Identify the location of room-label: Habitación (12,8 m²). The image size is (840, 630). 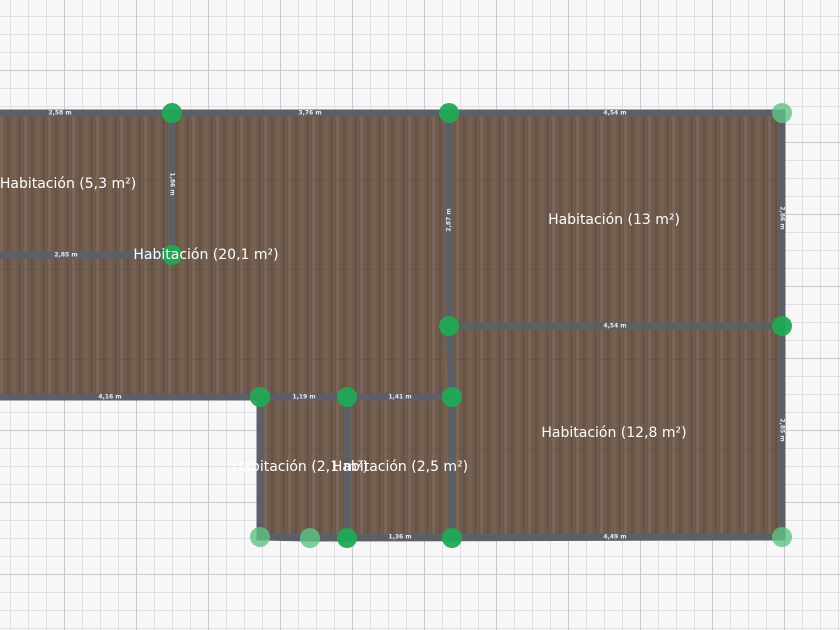
(613, 433).